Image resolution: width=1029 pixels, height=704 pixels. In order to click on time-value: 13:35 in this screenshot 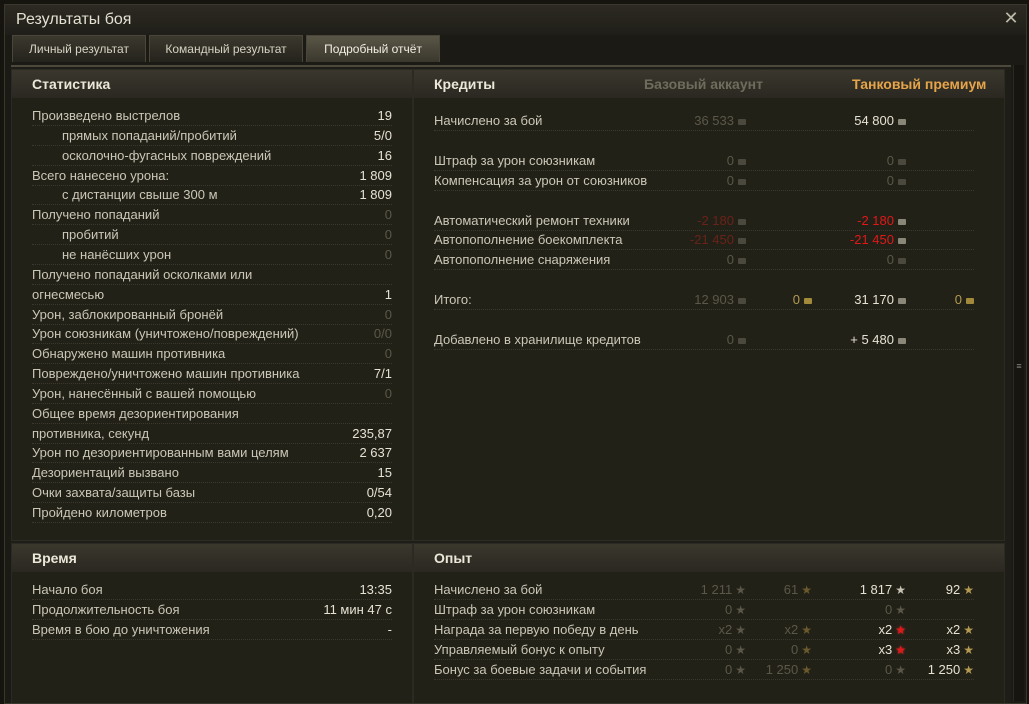, I will do `click(375, 589)`.